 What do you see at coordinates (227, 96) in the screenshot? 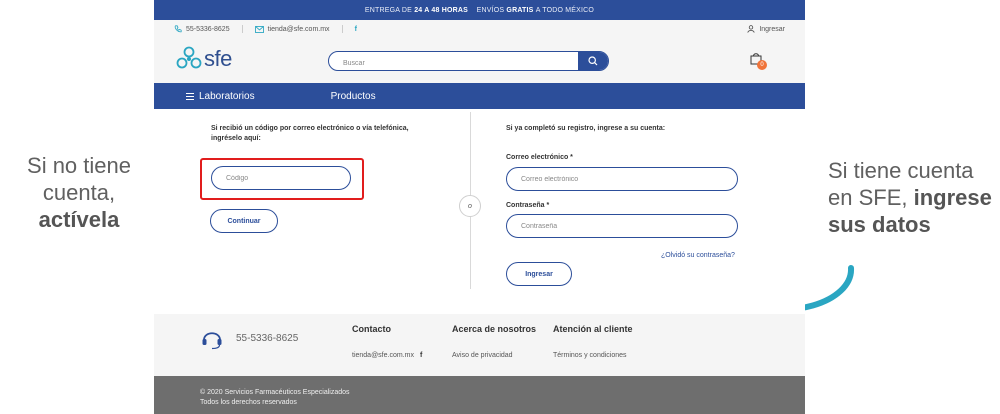
I see `nav-item-label: Laboratorios` at bounding box center [227, 96].